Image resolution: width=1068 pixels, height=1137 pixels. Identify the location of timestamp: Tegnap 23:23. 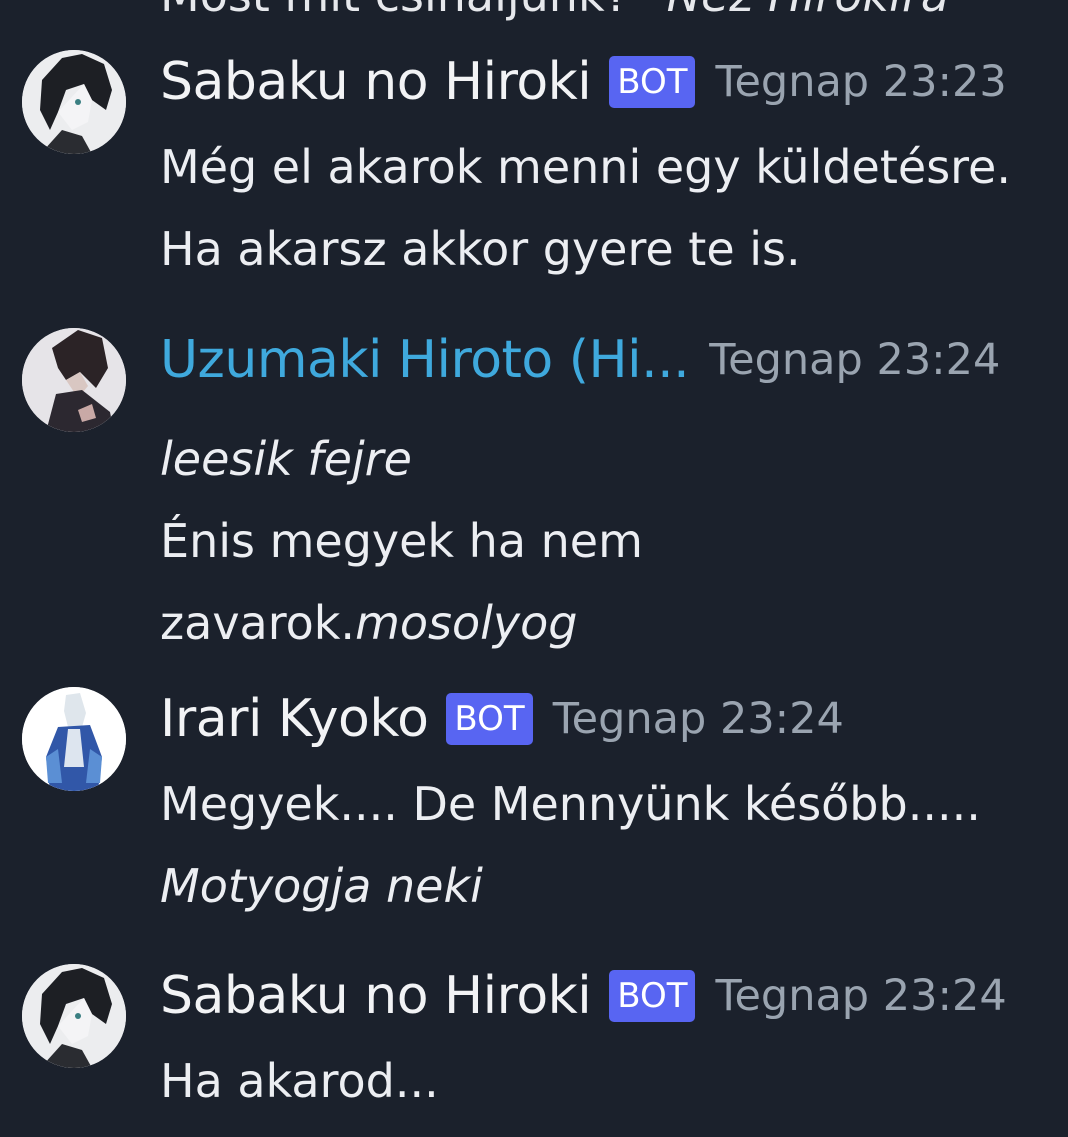
(861, 82).